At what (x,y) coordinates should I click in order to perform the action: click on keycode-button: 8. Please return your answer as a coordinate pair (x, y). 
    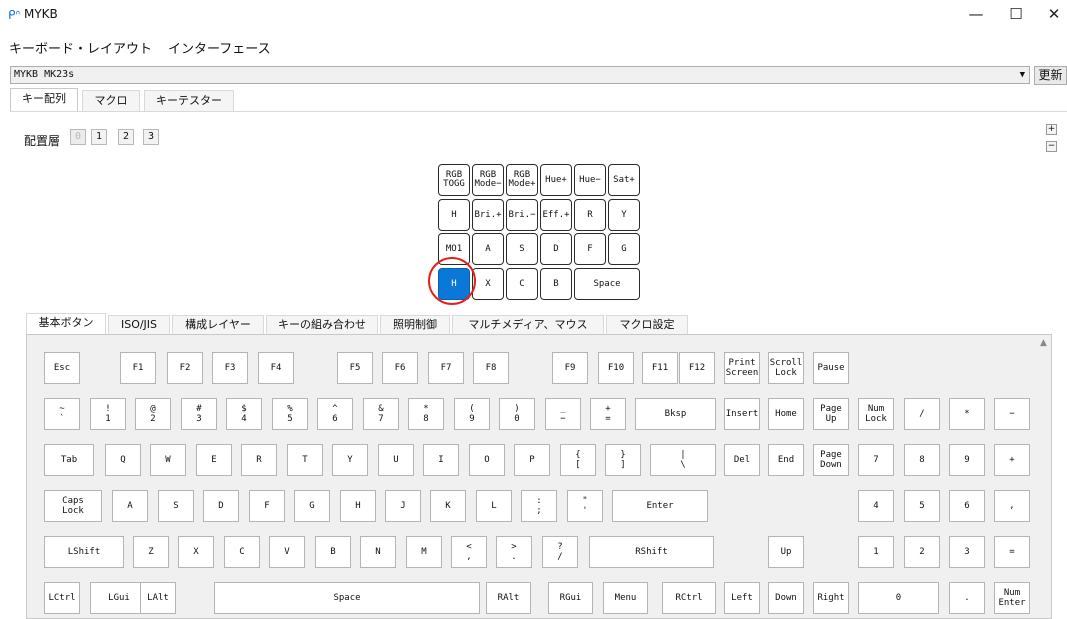
    Looking at the image, I should click on (922, 460).